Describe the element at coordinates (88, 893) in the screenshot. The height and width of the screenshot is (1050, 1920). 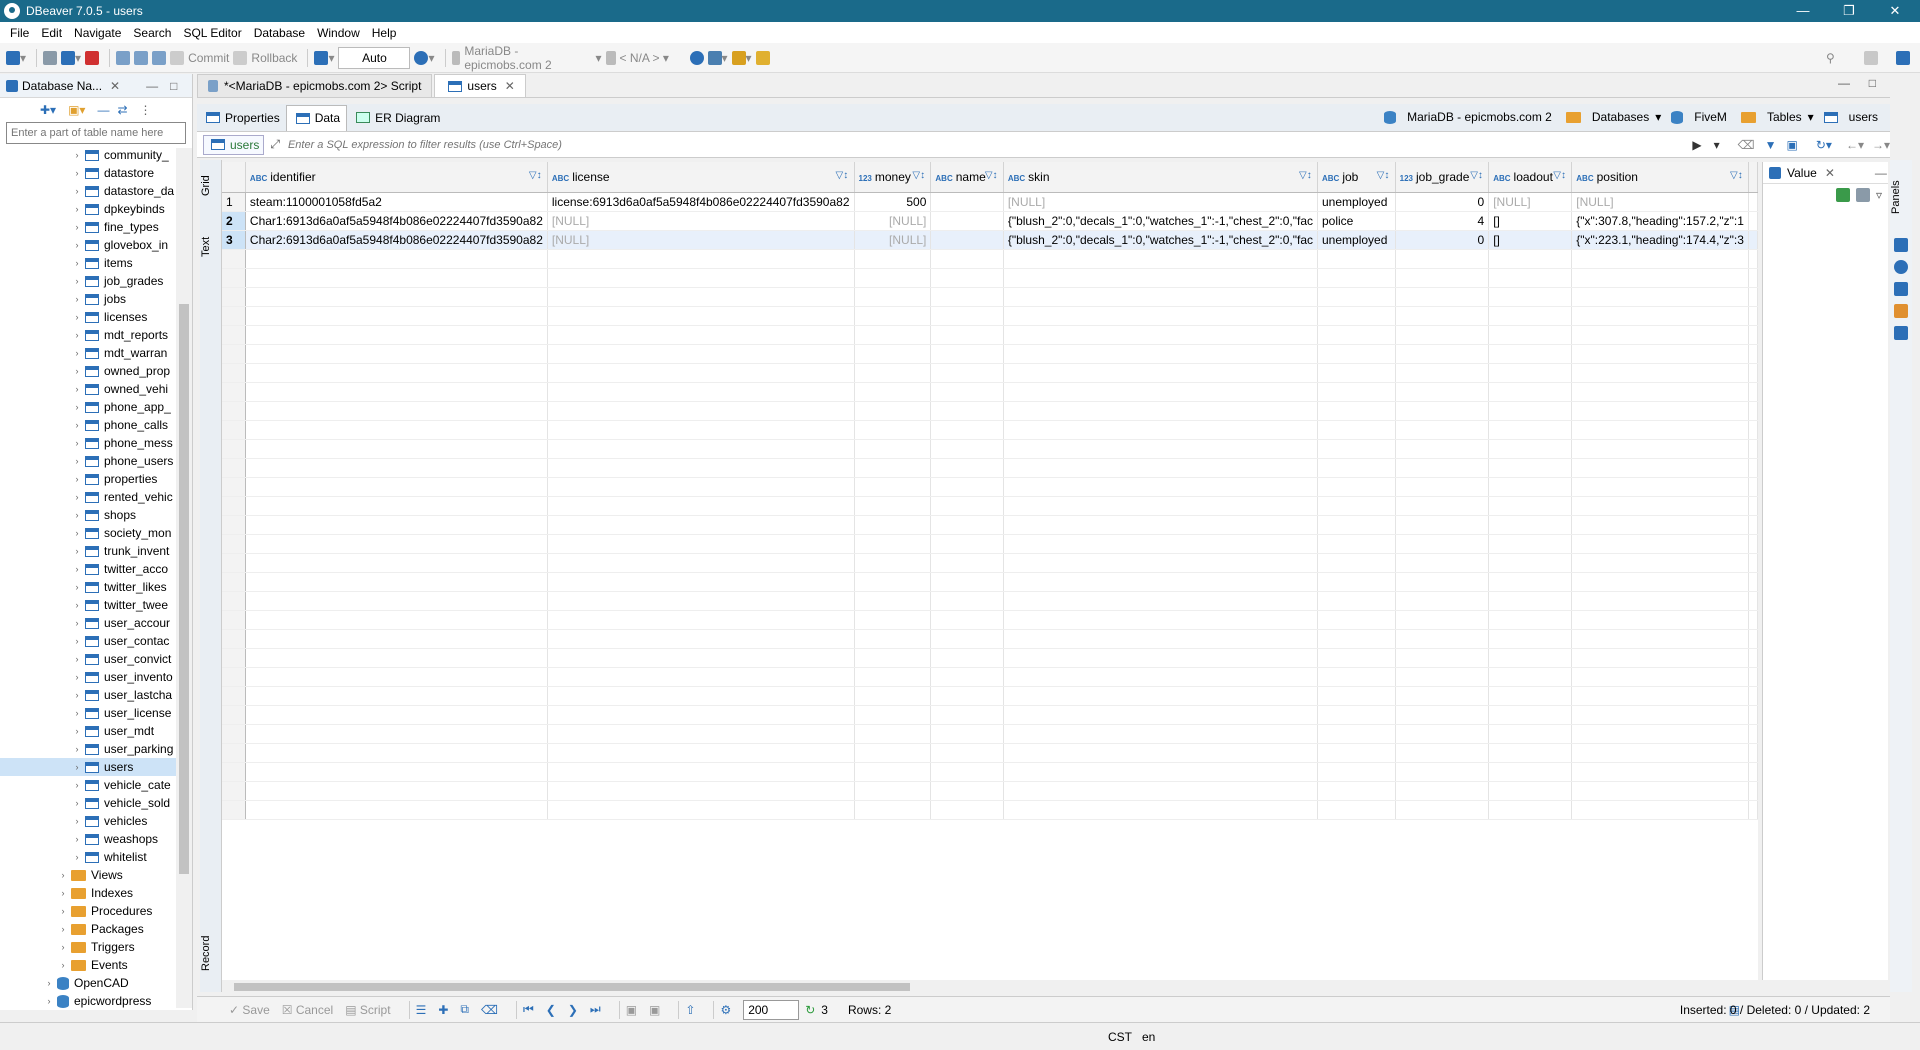
I see `tree-item-folder: › Indexes` at that location.